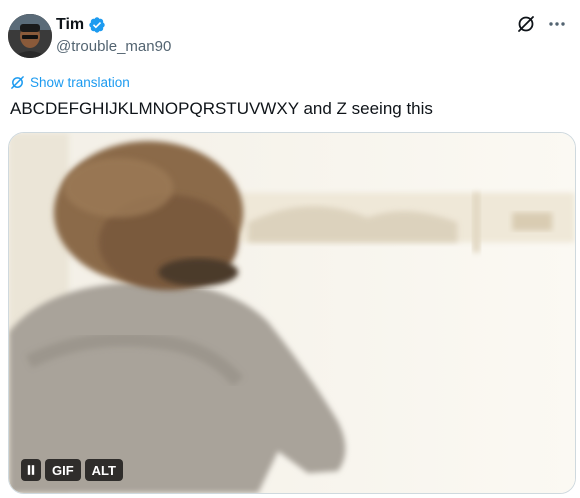 This screenshot has height=498, width=580. What do you see at coordinates (17, 82) in the screenshot?
I see `translate-icon` at bounding box center [17, 82].